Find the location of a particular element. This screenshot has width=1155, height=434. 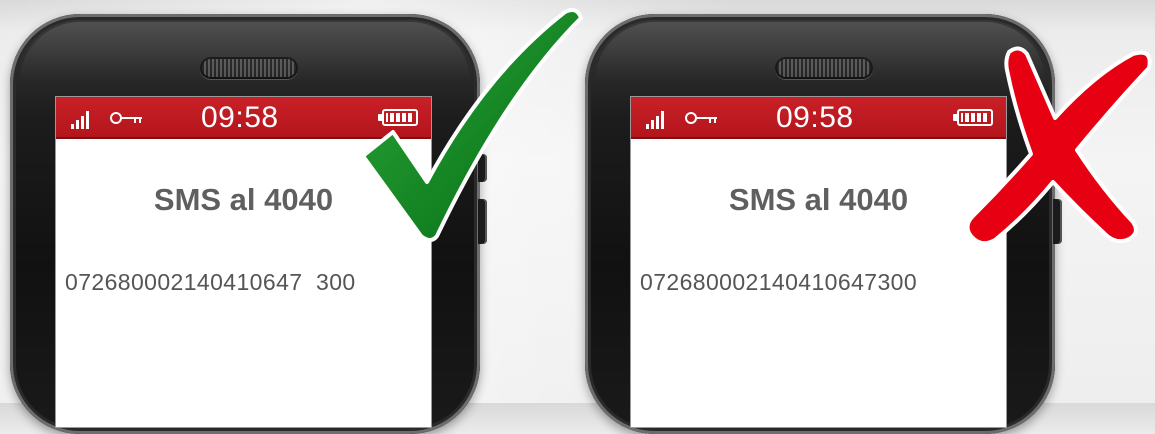

check-icon is located at coordinates (472, 125).